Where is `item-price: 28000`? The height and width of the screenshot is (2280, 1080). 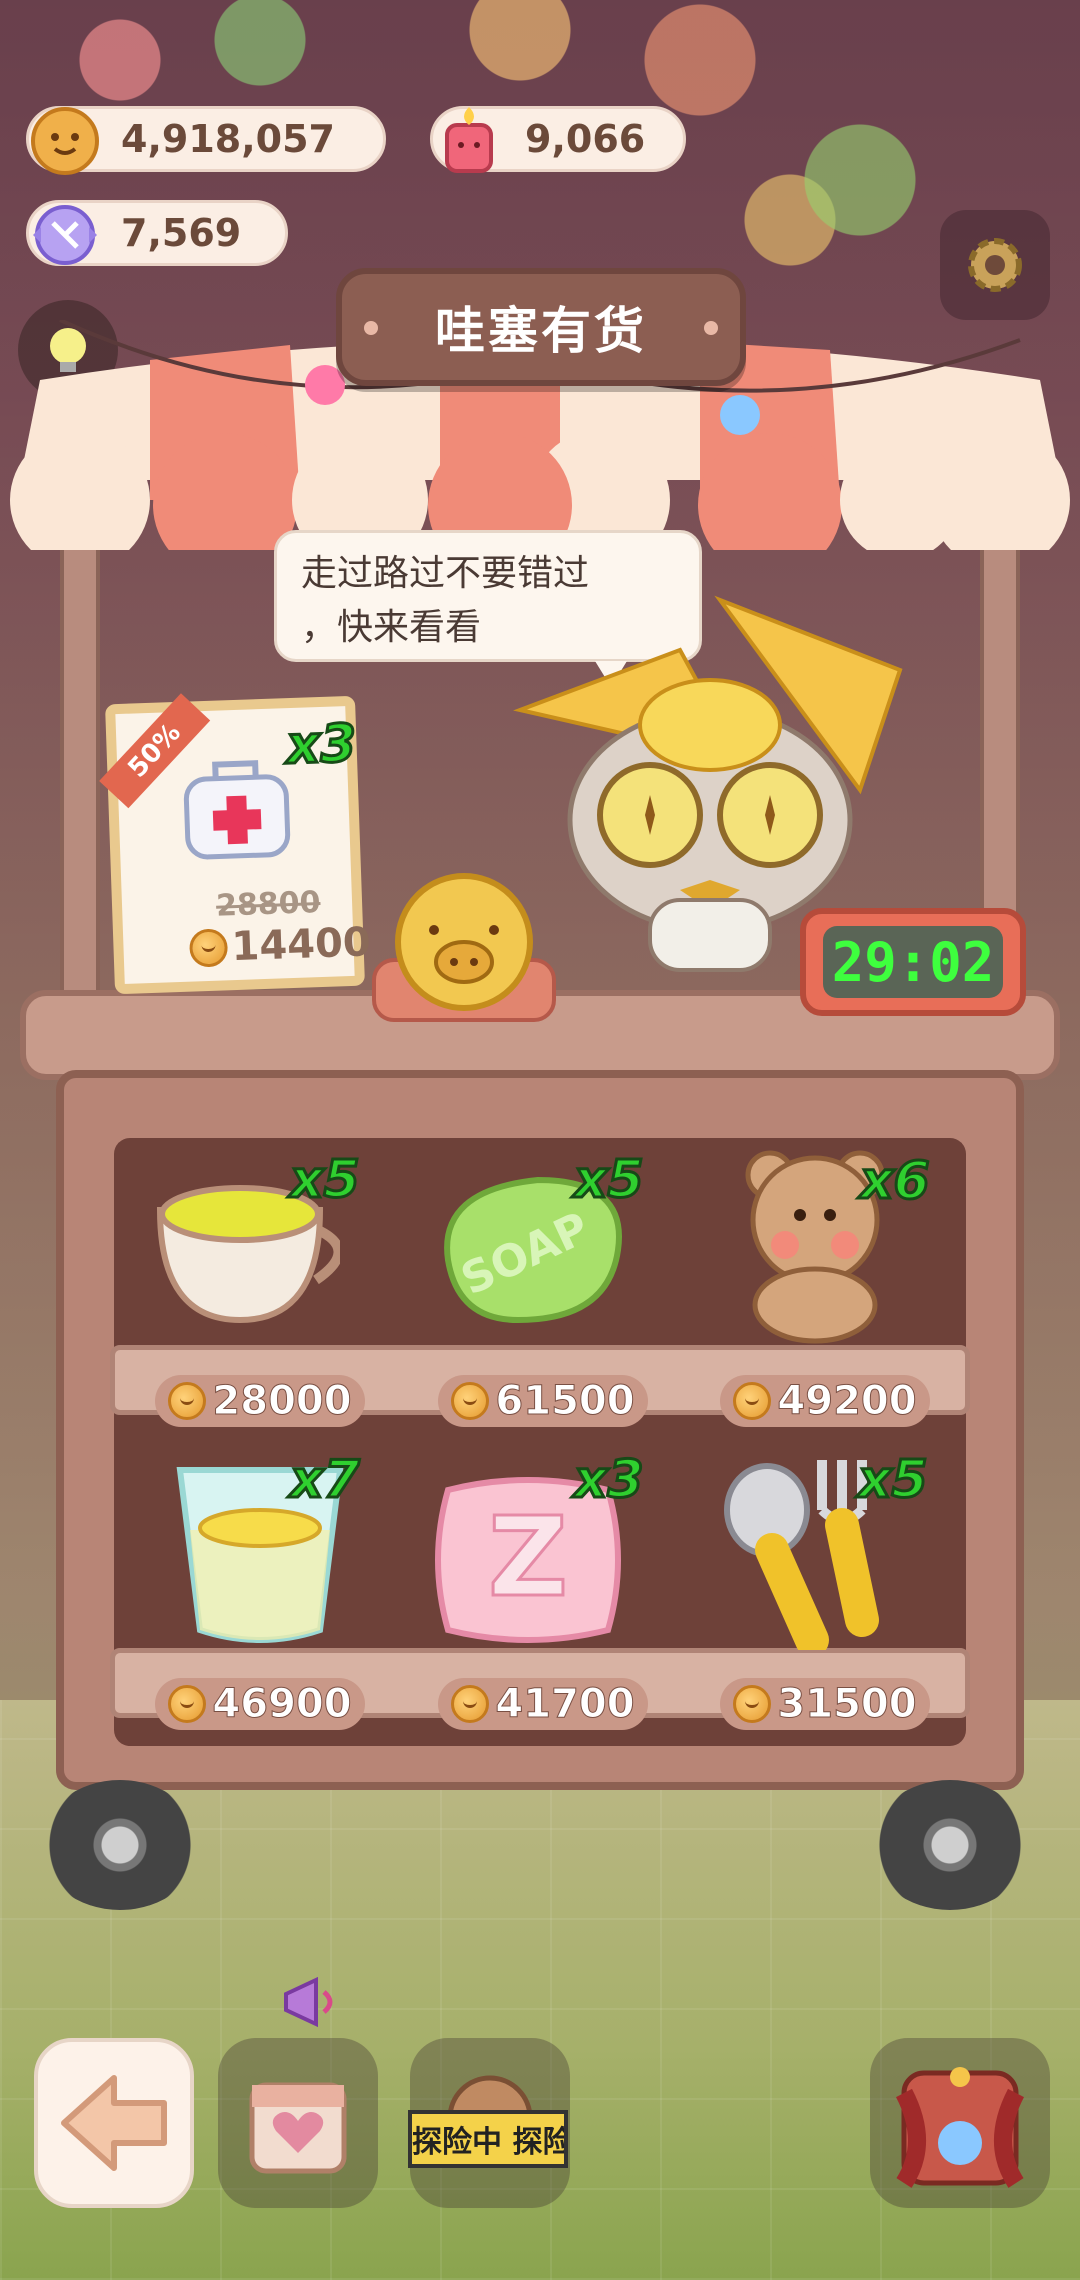
item-price: 28000 is located at coordinates (282, 1401).